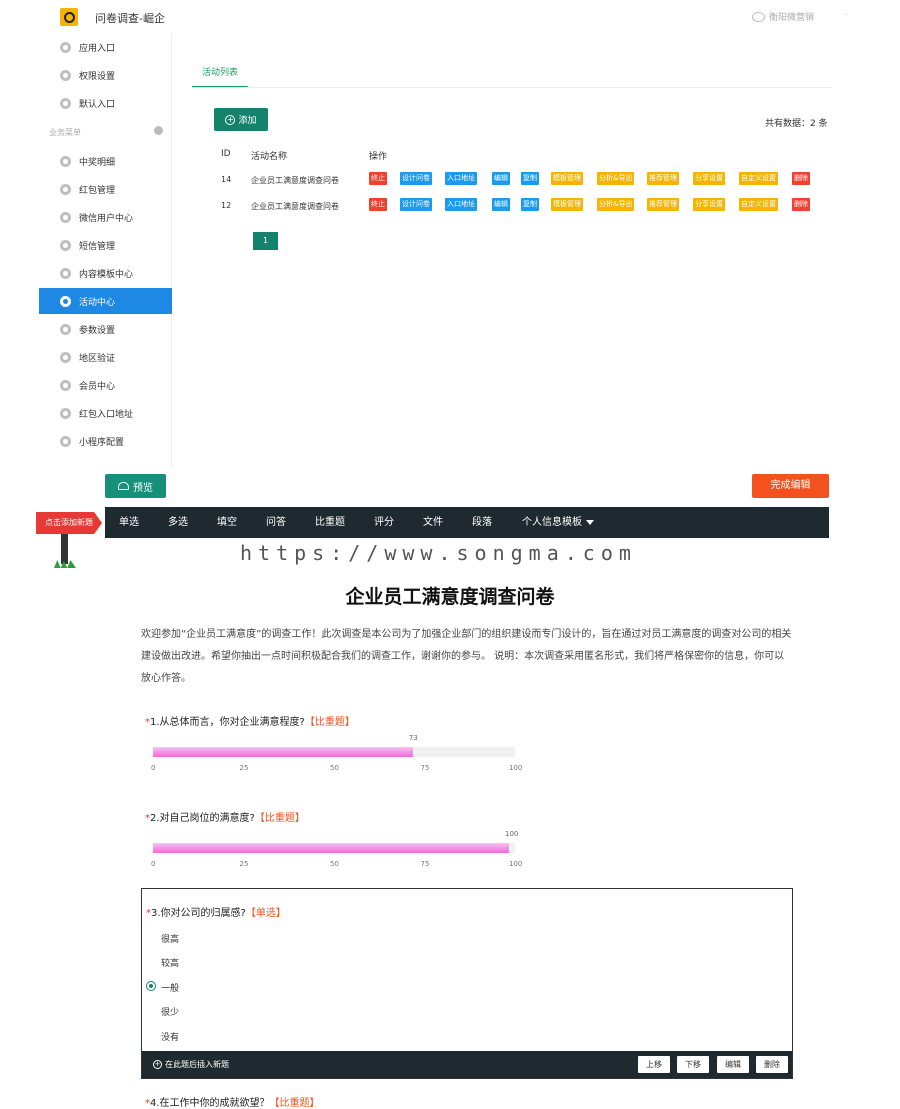 The height and width of the screenshot is (1109, 900). I want to click on insert-question-link: + 在此题后插入新题, so click(191, 1064).